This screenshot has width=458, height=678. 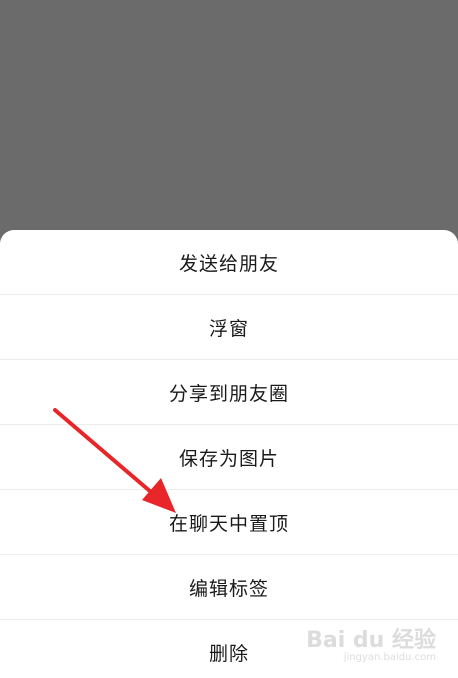 I want to click on watermark-url: jingyan.baidu.com, so click(x=389, y=657).